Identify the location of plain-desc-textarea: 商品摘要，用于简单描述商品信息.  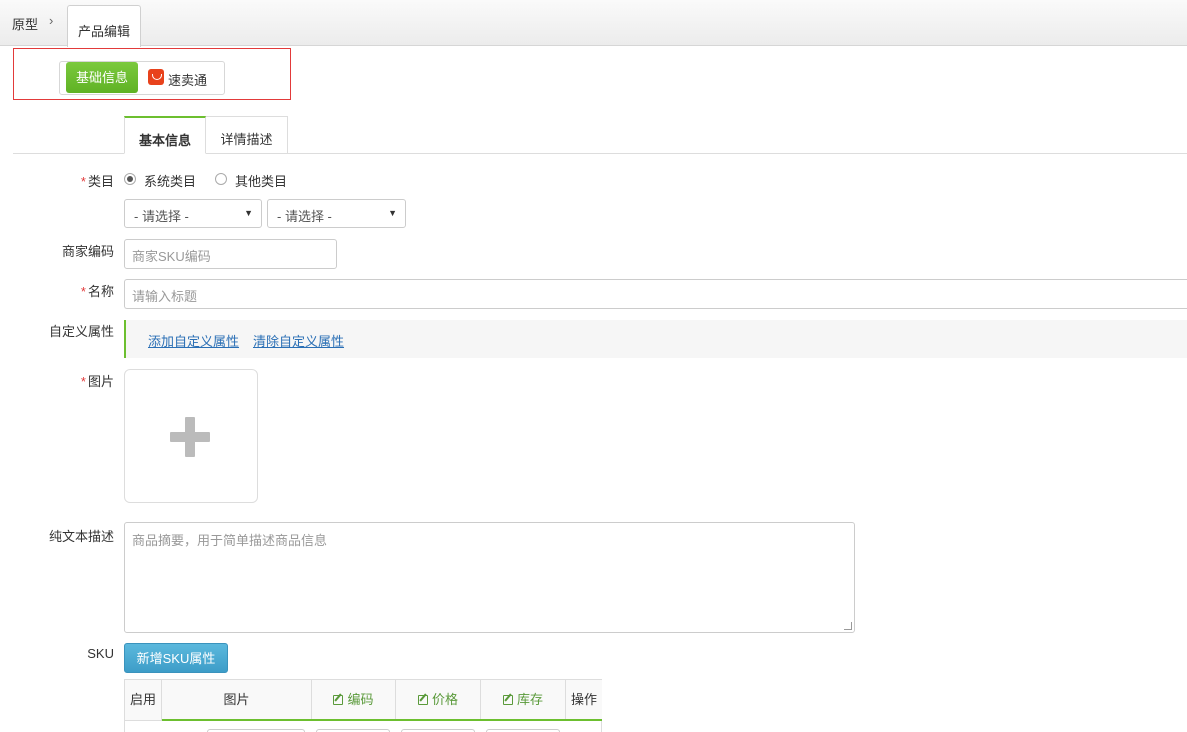
(489, 577).